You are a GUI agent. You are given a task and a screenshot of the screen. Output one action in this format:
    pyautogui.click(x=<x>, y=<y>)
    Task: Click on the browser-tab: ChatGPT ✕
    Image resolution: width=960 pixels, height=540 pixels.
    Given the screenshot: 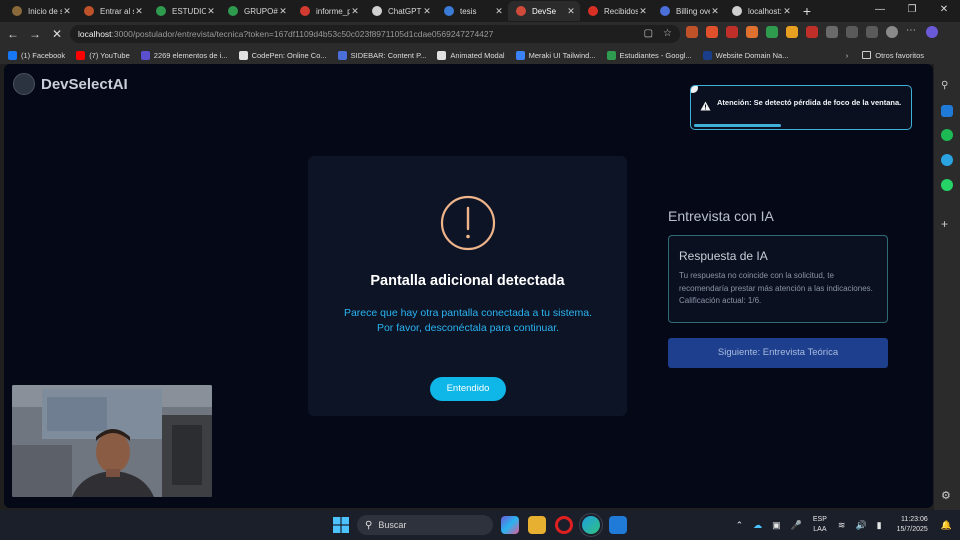 What is the action you would take?
    pyautogui.click(x=400, y=11)
    